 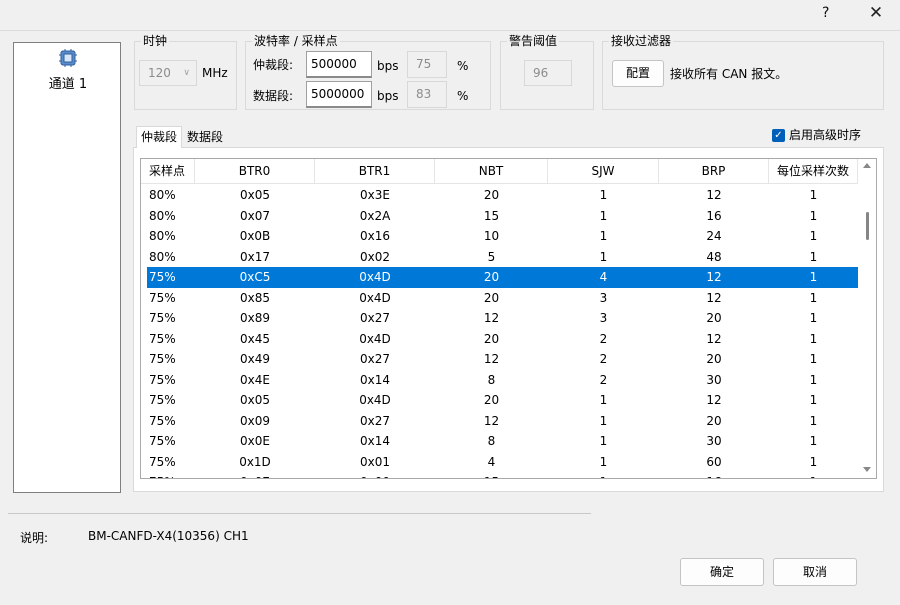 I want to click on titlebar-divider, so click(x=450, y=30).